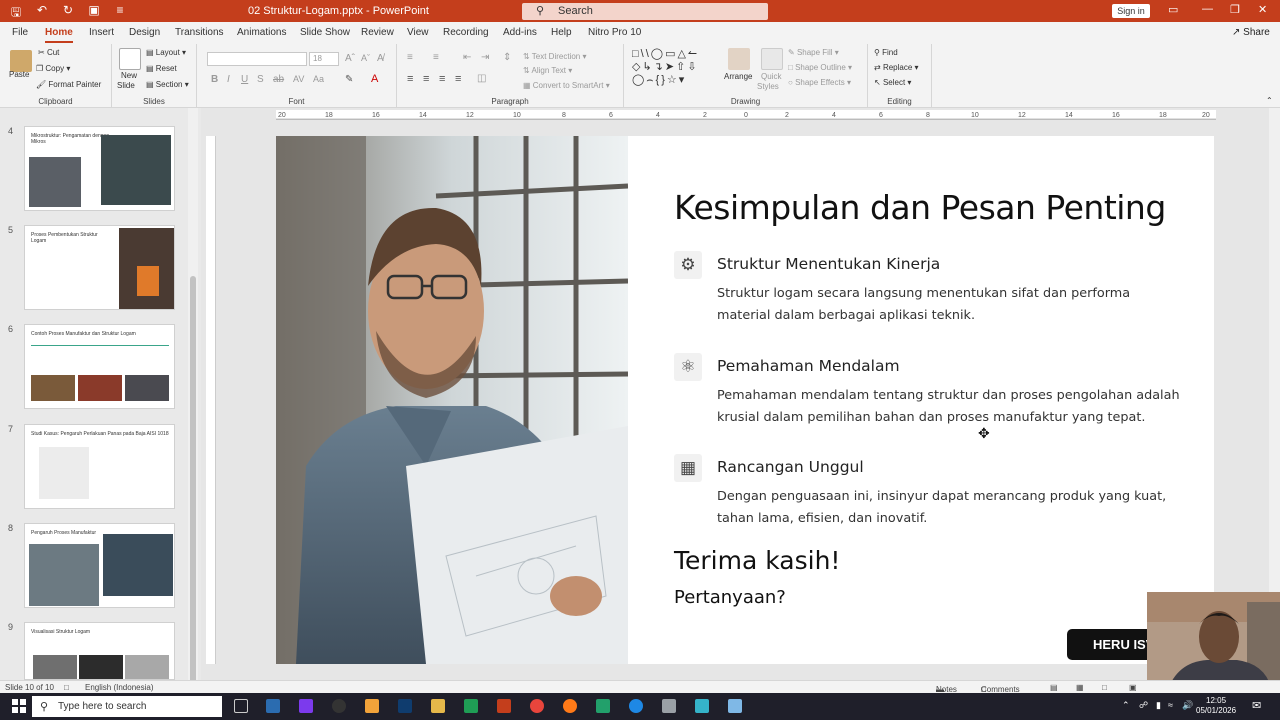 Image resolution: width=1280 pixels, height=720 pixels. I want to click on item-heading: Struktur Menentukan Kinerja, so click(828, 264).